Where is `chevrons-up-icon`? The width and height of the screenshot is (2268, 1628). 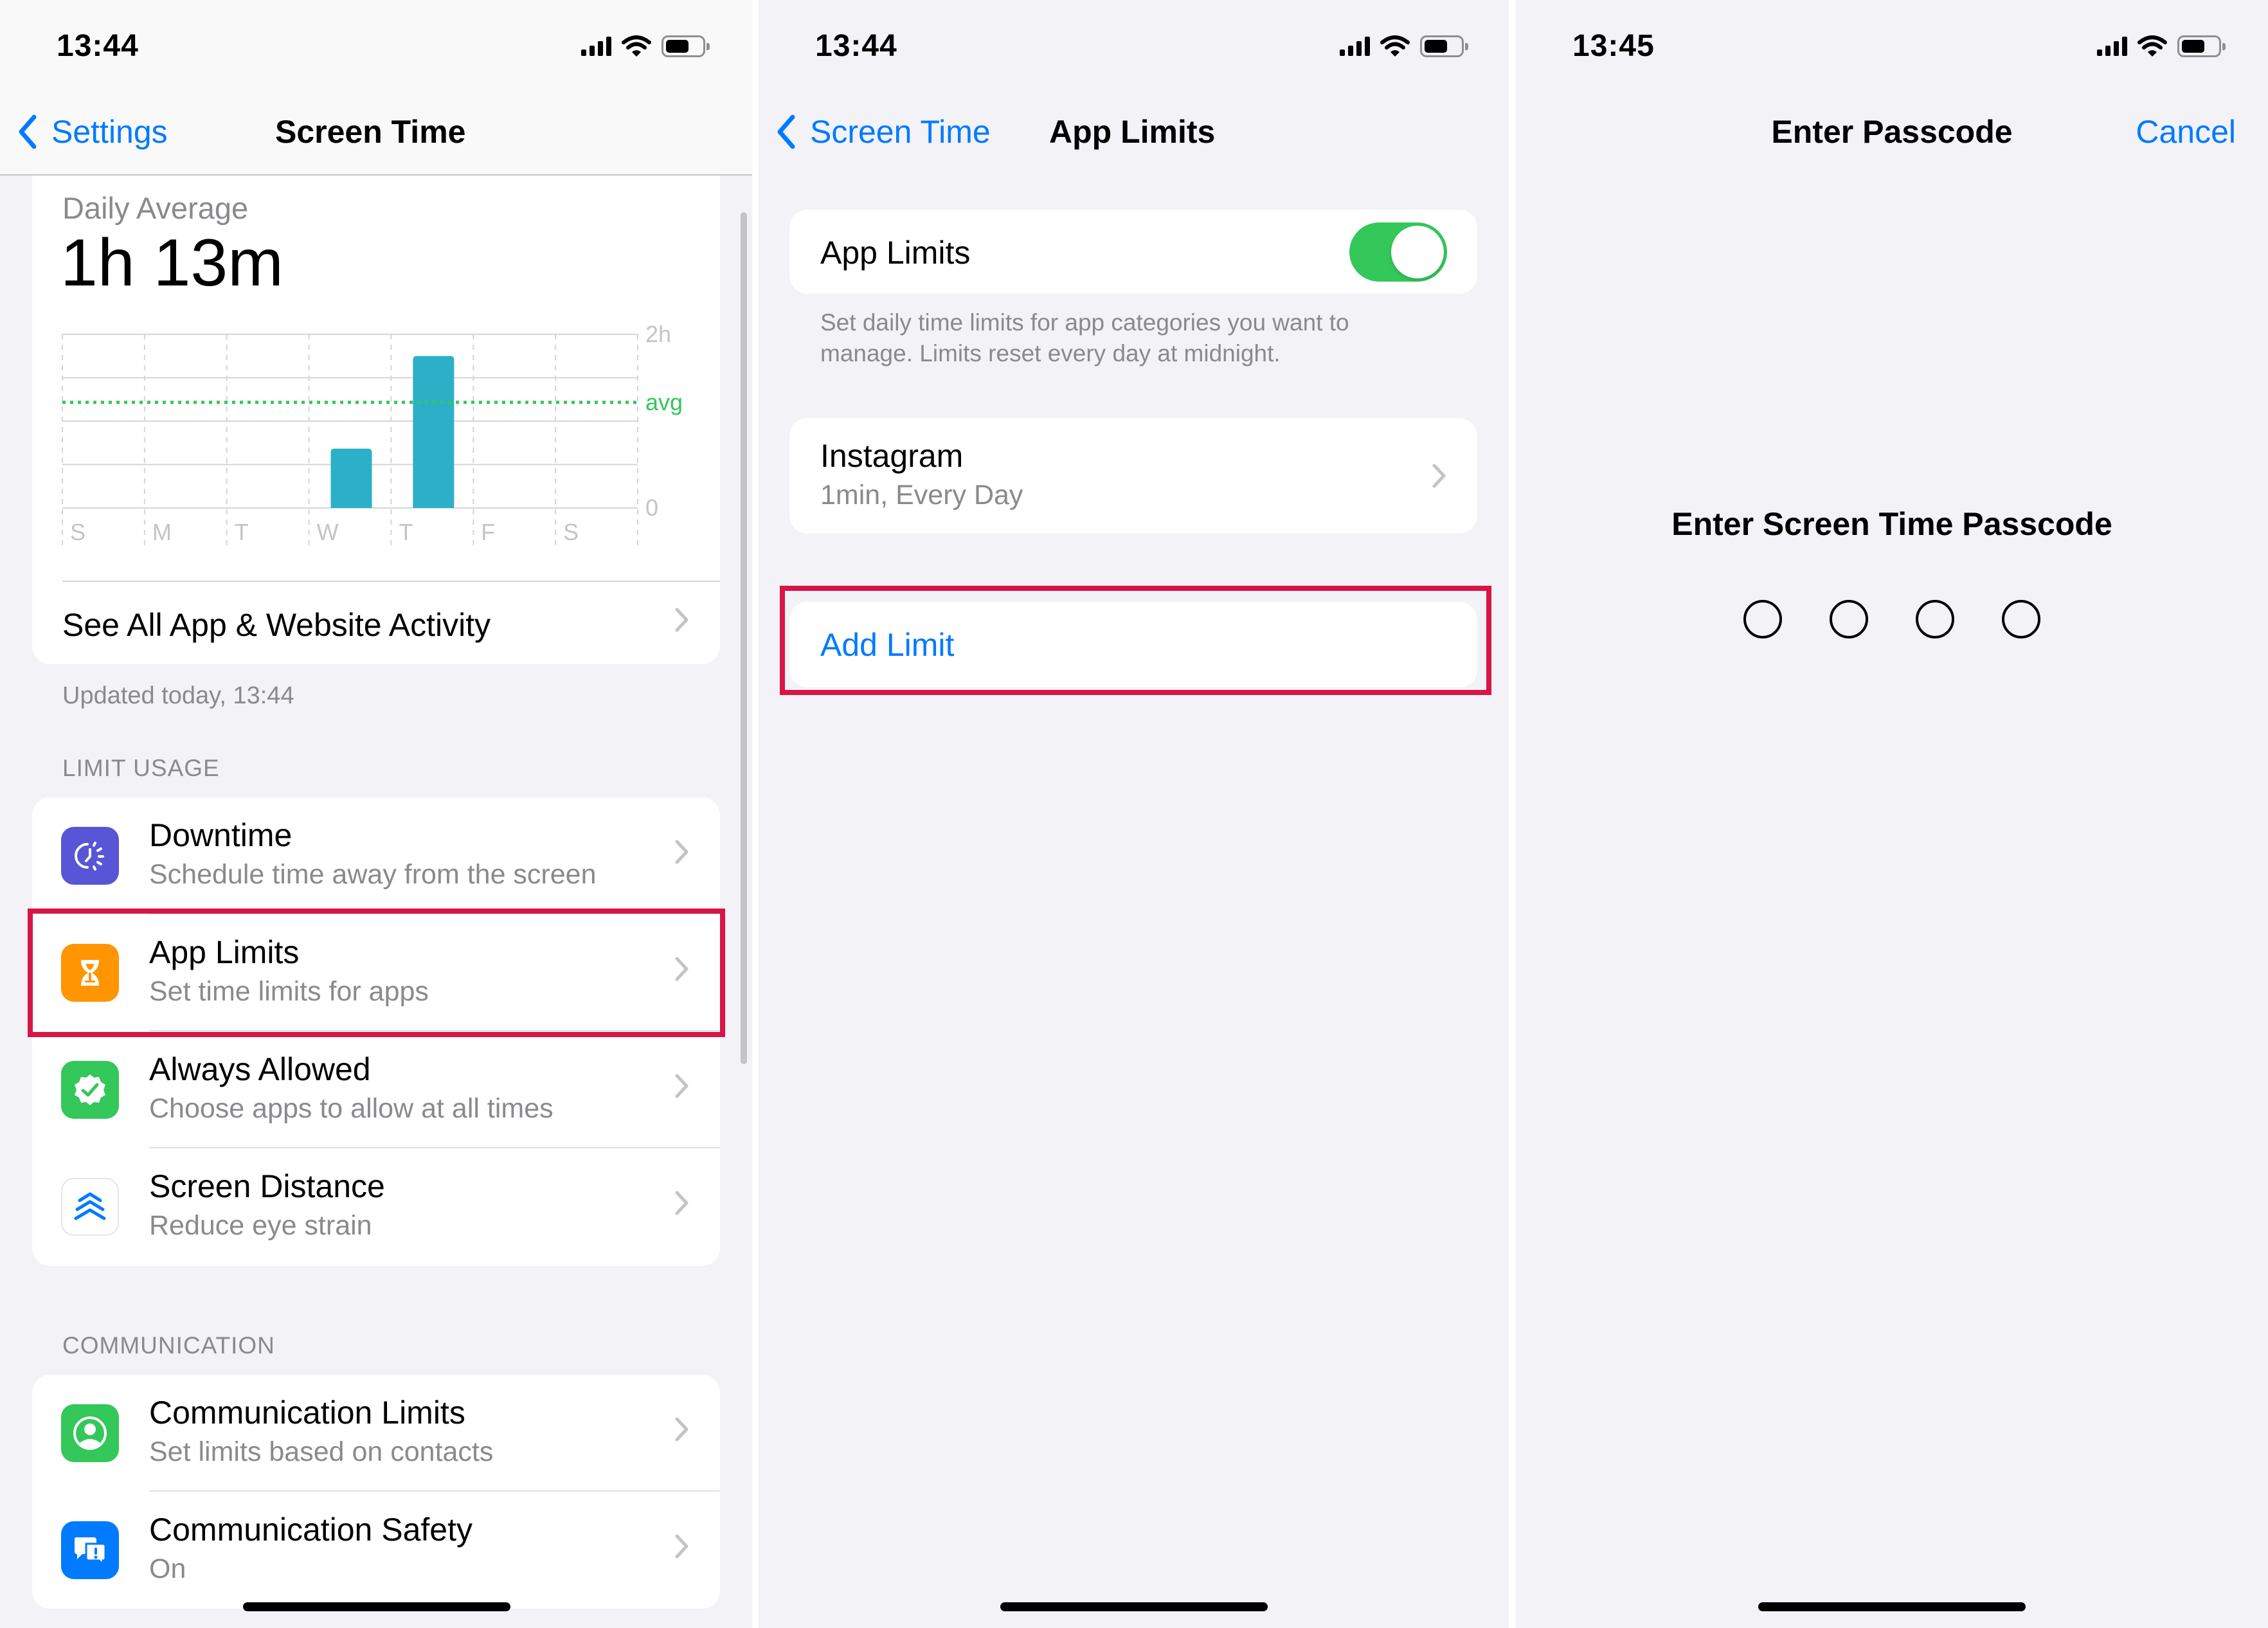 chevrons-up-icon is located at coordinates (90, 1207).